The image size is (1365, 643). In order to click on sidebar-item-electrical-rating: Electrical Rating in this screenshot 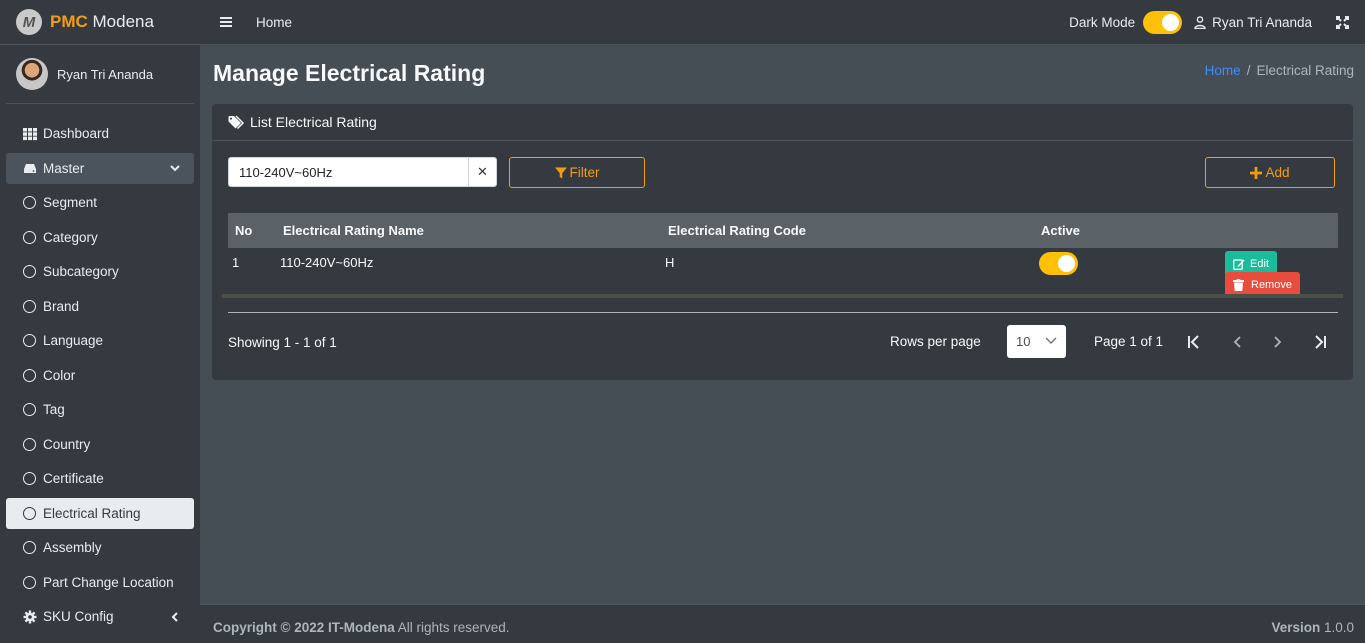, I will do `click(100, 513)`.